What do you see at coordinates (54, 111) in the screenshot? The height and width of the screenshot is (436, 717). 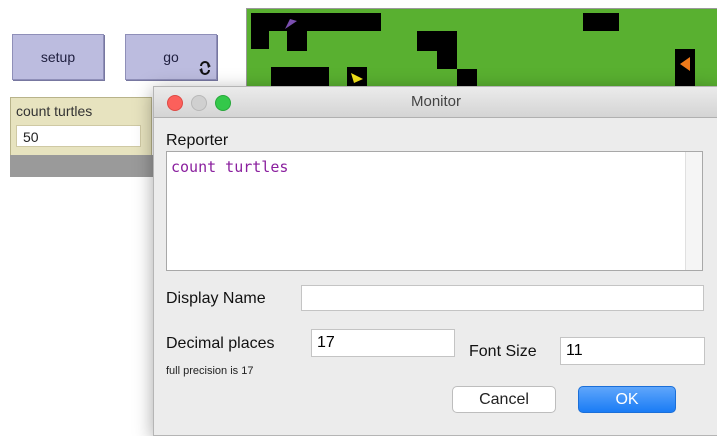 I see `monitor-label: count turtles` at bounding box center [54, 111].